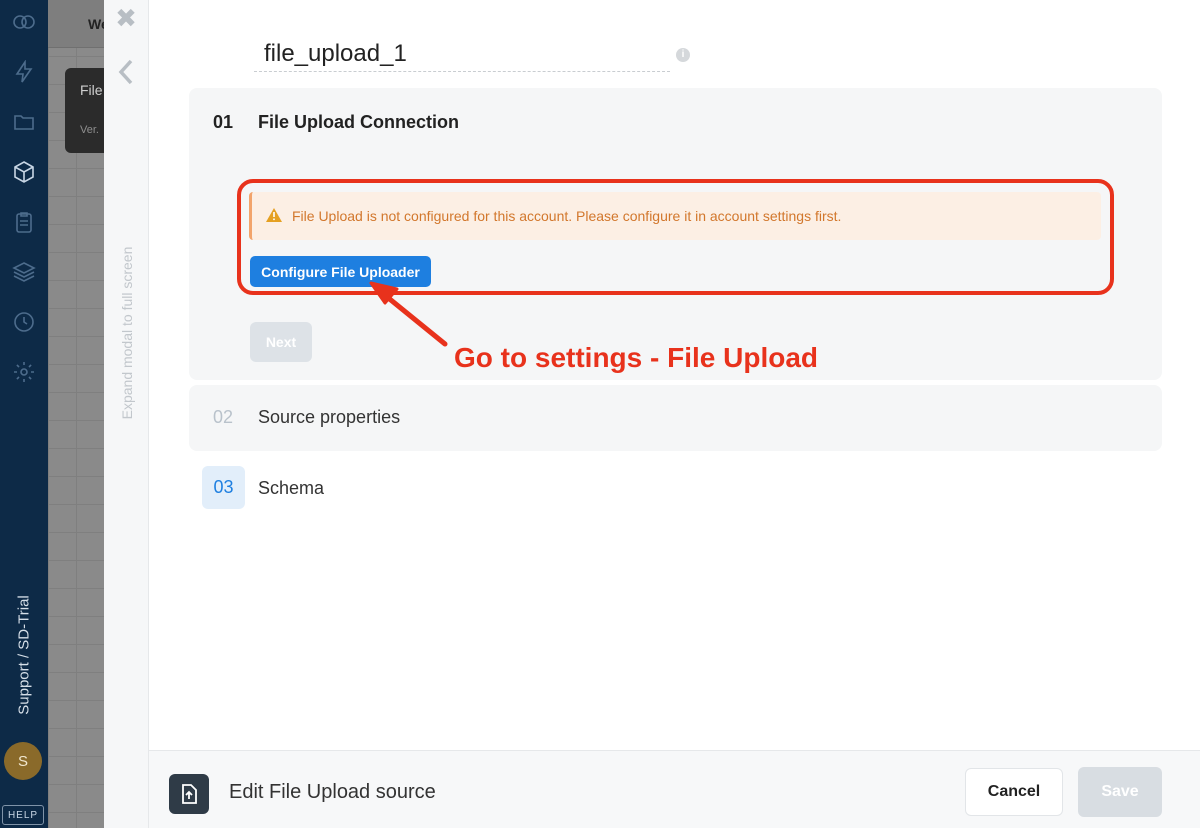 This screenshot has width=1200, height=828. What do you see at coordinates (291, 488) in the screenshot?
I see `step-title: Schema` at bounding box center [291, 488].